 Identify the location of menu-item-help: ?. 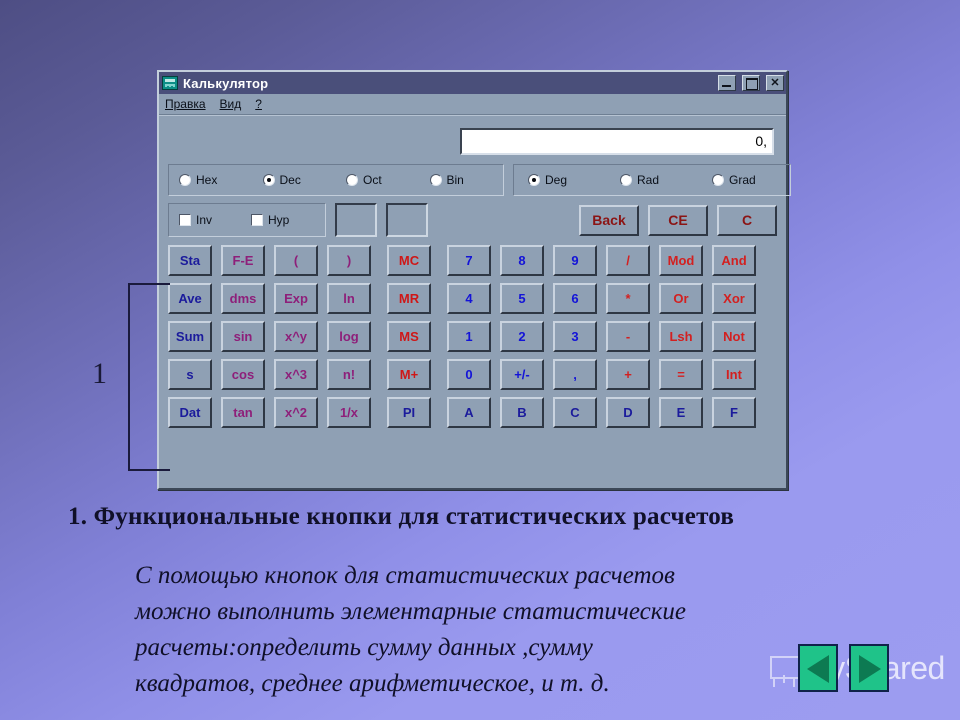
(258, 104).